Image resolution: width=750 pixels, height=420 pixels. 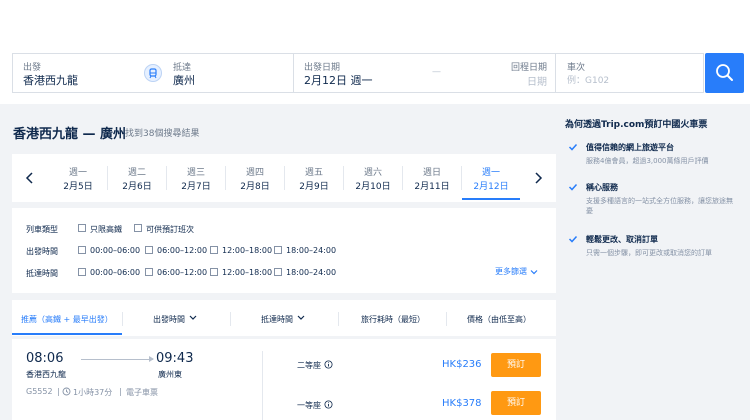 What do you see at coordinates (170, 374) in the screenshot?
I see `arrive-station: 廣州東` at bounding box center [170, 374].